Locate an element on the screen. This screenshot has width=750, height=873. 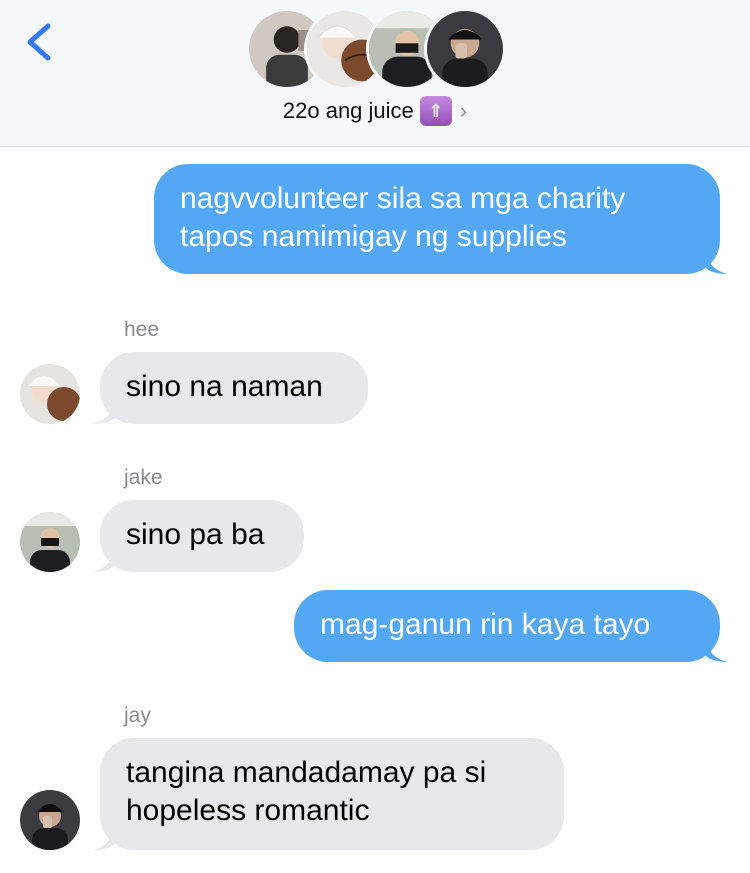
sender-name: jay is located at coordinates (137, 715).